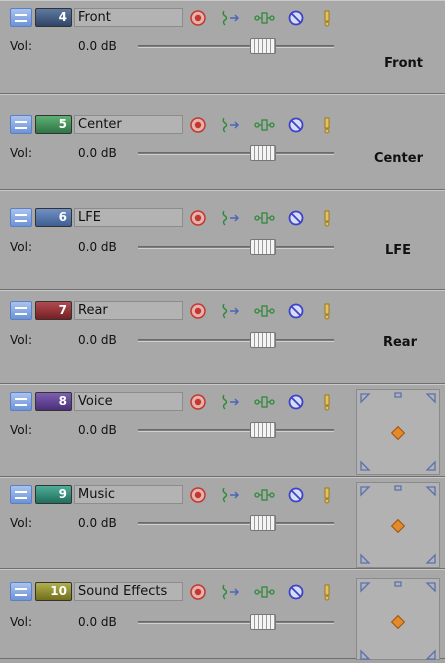 Image resolution: width=445 pixels, height=663 pixels. Describe the element at coordinates (128, 494) in the screenshot. I see `track-name-field: Music` at that location.